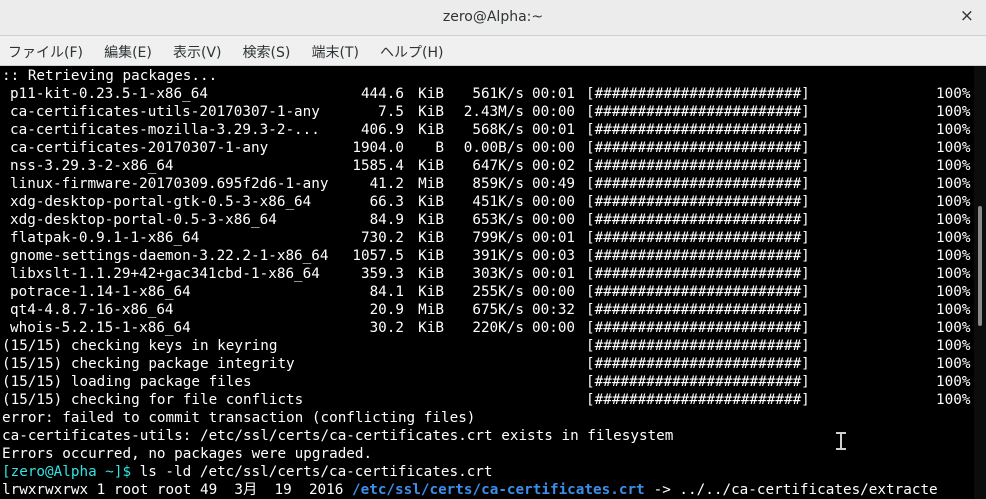 This screenshot has width=986, height=499. I want to click on package-name: libxslt-1.1.29+42+gac341cbd-1-x86_64, so click(165, 274).